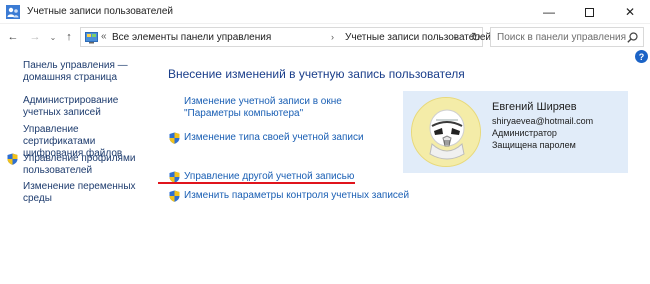 The width and height of the screenshot is (650, 284). What do you see at coordinates (325, 12) in the screenshot?
I see `title-bar: Учетные записи пользователей — ✕` at bounding box center [325, 12].